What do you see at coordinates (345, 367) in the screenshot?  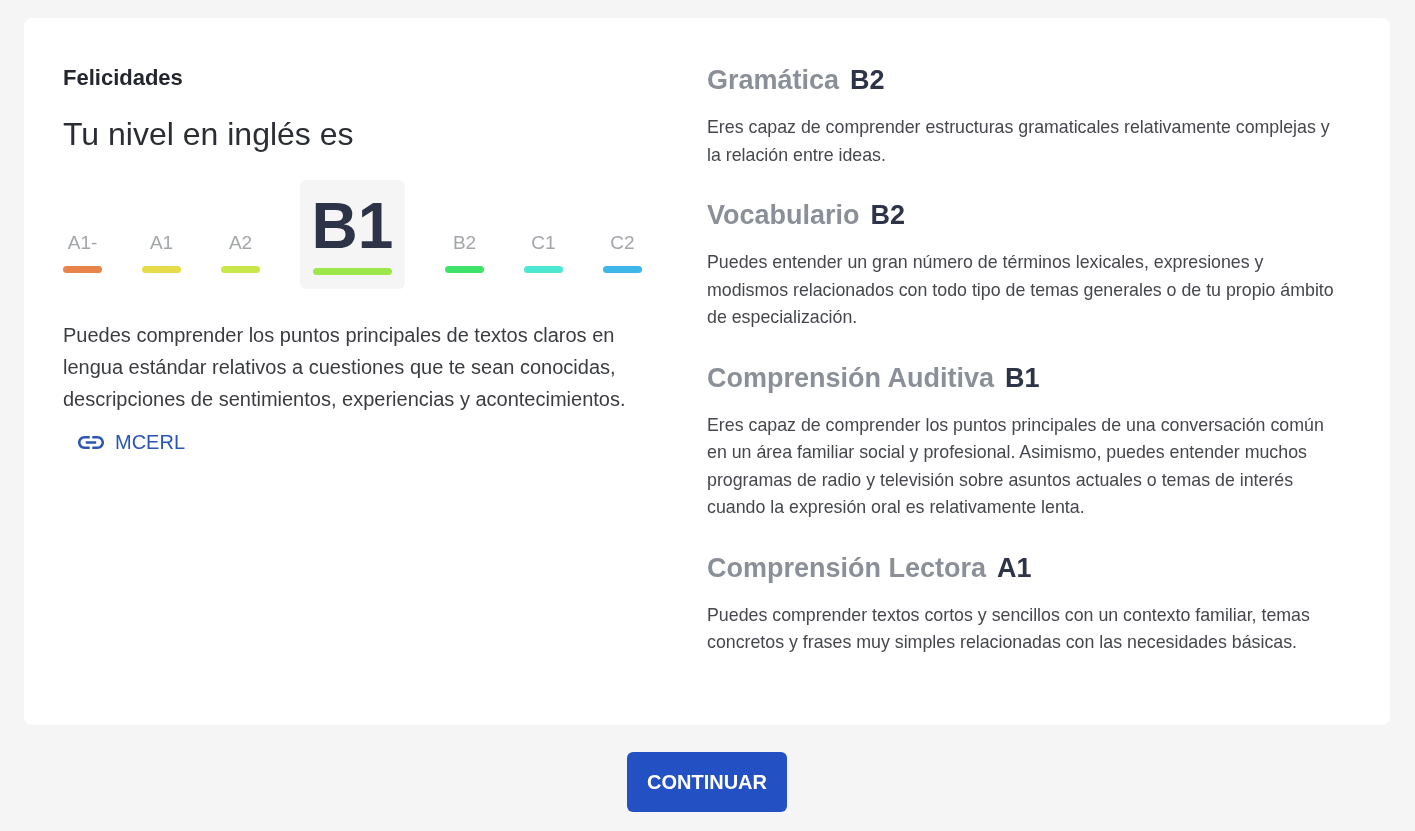 I see `level-description: Puedes comprender los puntos principales de textos claros en lengua estándar relativos a cuestiones que te sean conocidas, descripciones de sentimientos, experiencias y acontecimientos.` at bounding box center [345, 367].